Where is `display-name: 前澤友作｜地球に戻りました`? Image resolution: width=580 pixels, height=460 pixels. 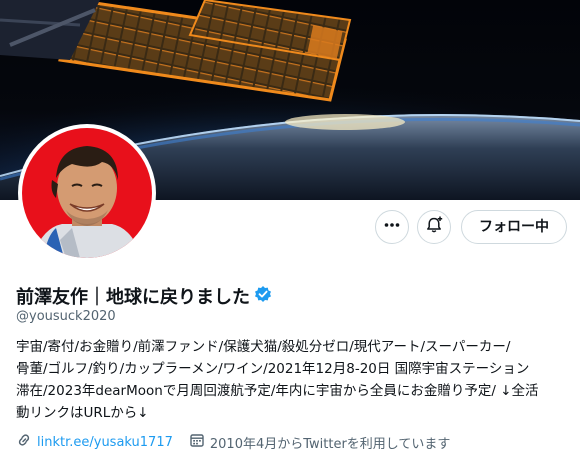
display-name: 前澤友作｜地球に戻りました is located at coordinates (133, 297).